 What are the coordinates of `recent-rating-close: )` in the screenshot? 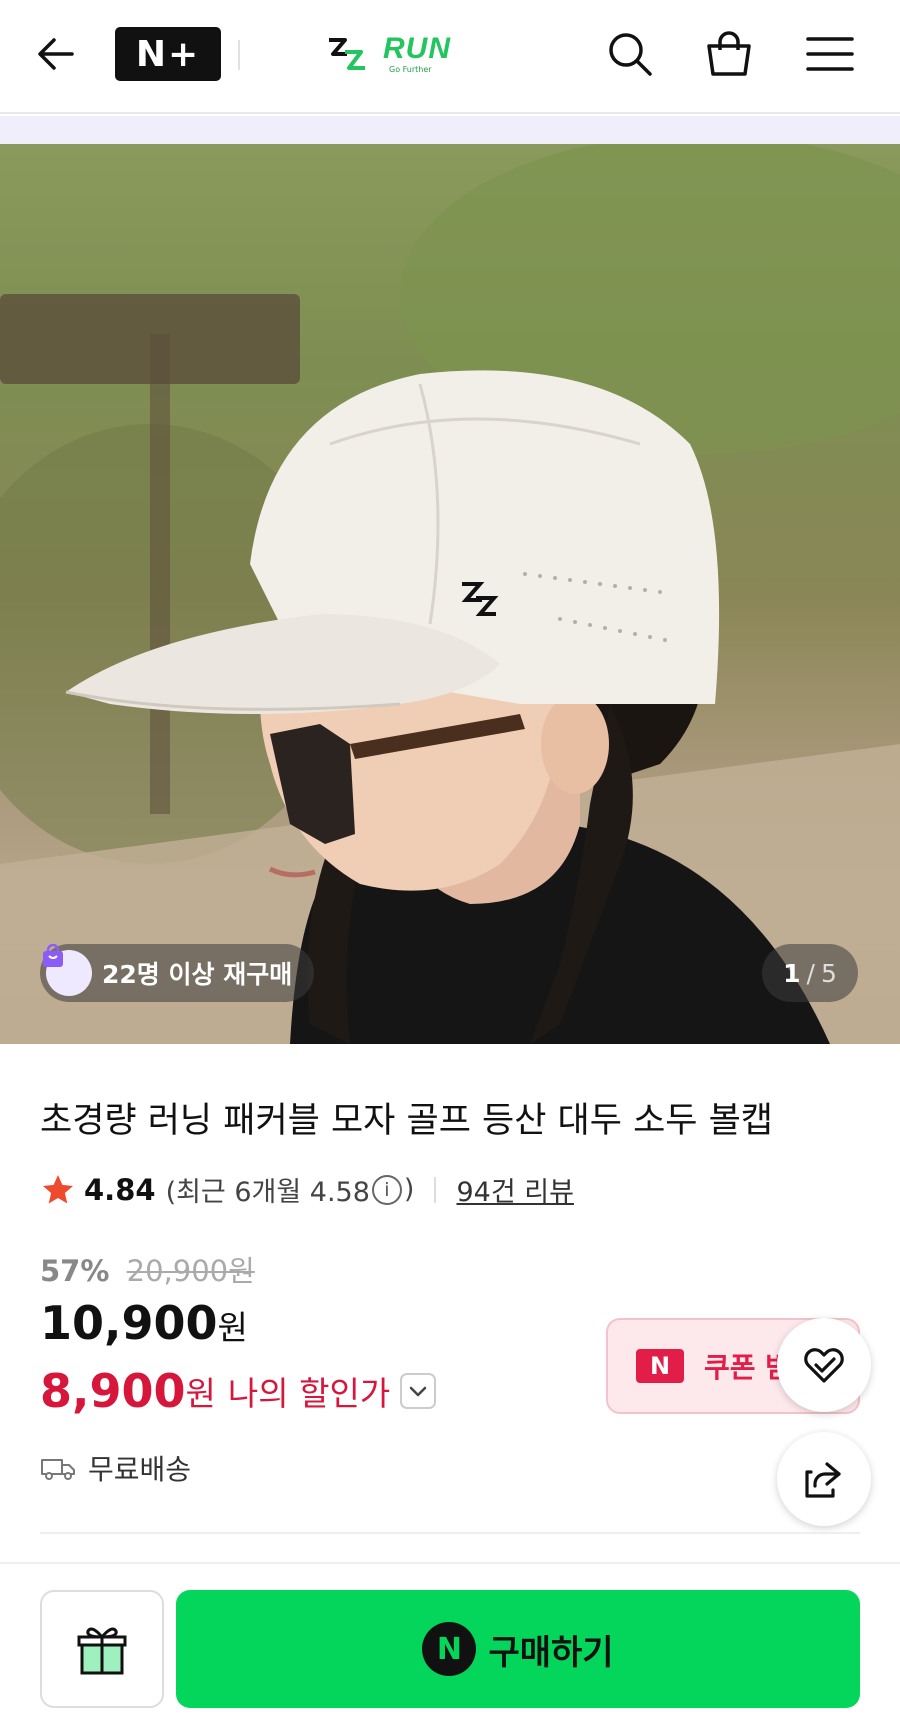 It's located at (409, 1189).